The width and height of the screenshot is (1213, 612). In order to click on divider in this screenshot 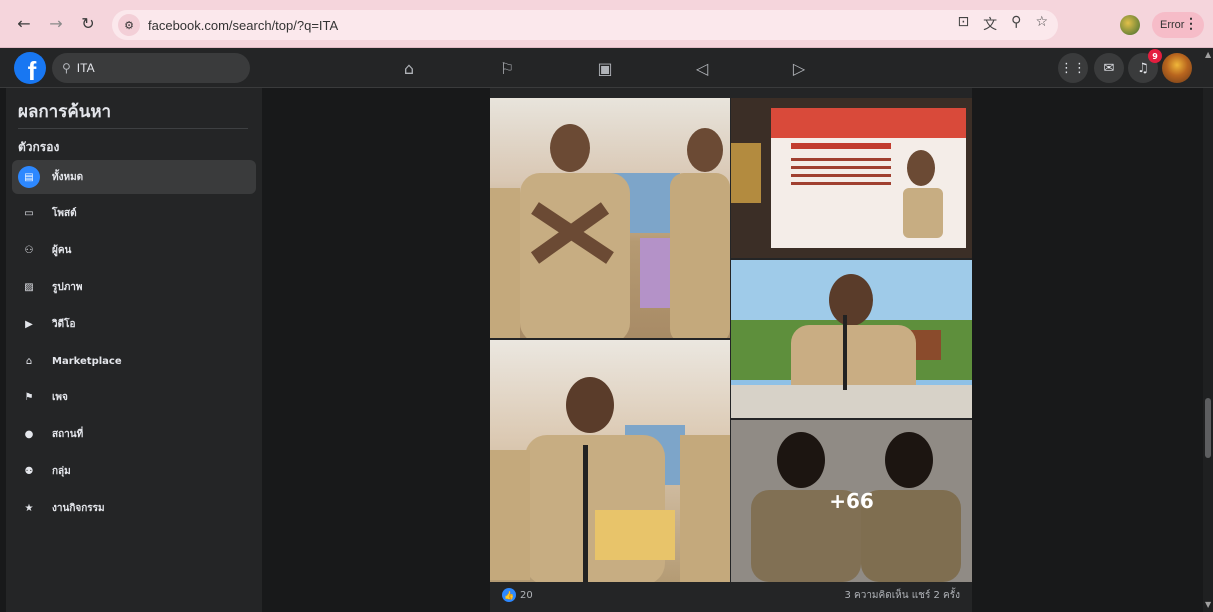, I will do `click(133, 128)`.